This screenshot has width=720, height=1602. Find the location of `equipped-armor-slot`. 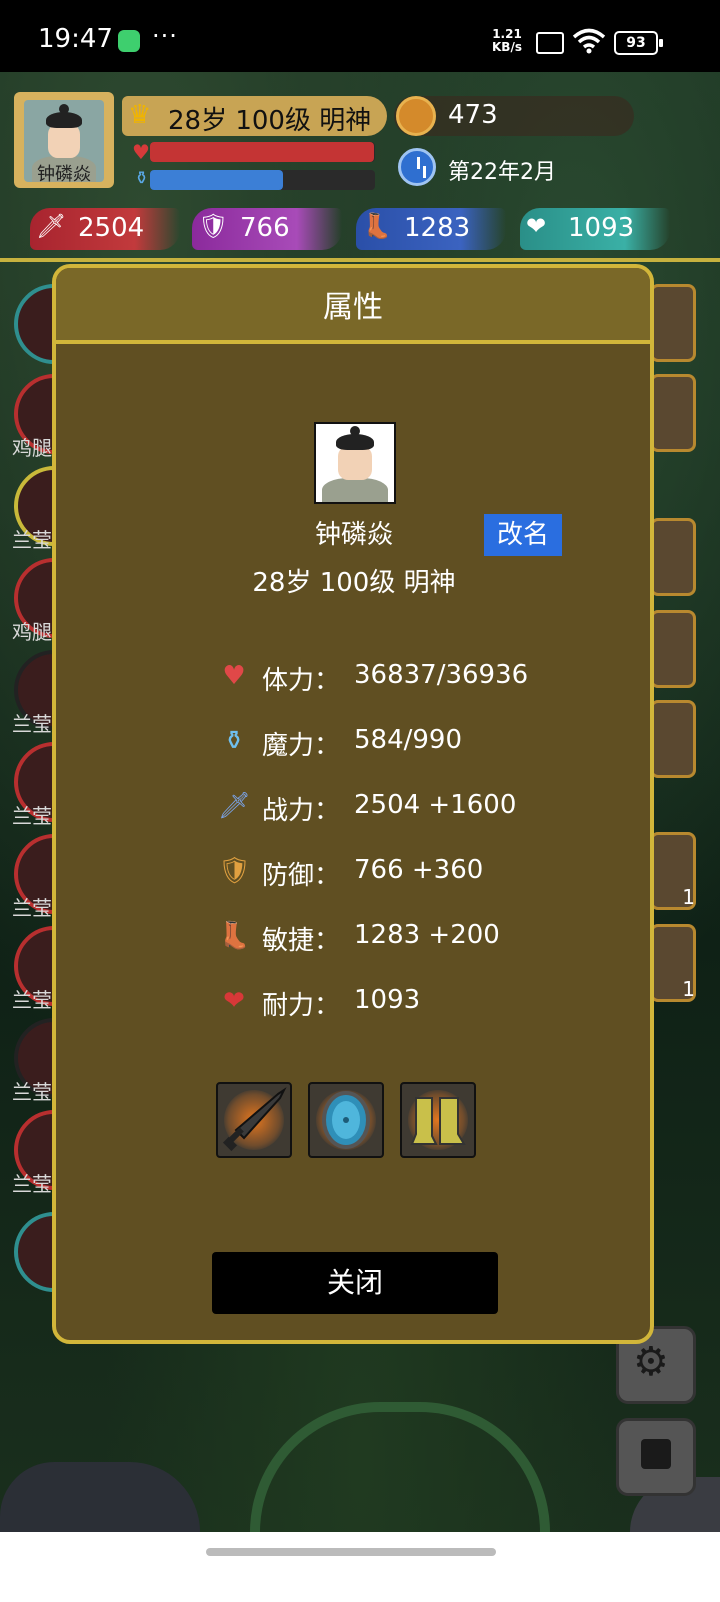

equipped-armor-slot is located at coordinates (346, 1120).